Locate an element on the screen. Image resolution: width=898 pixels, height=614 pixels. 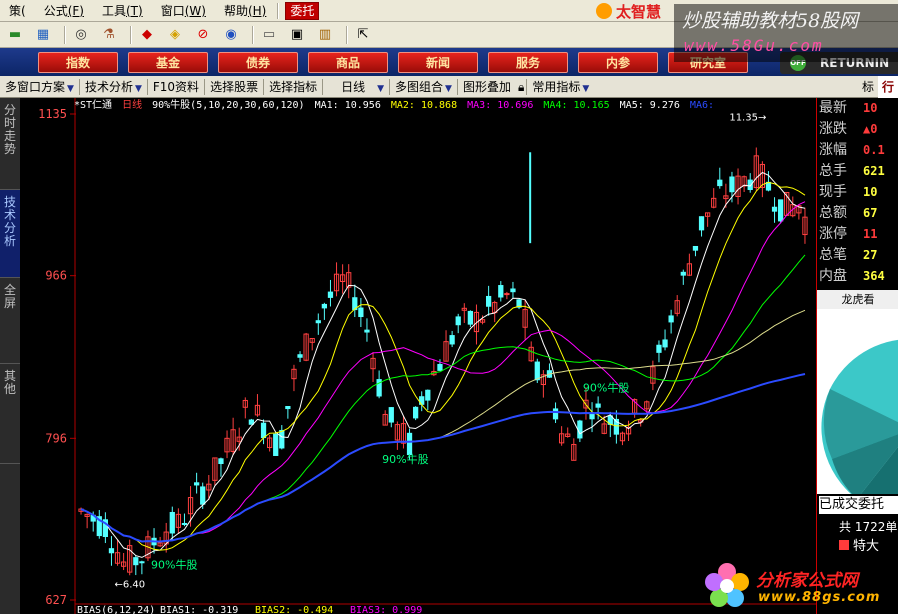
grid-icon: ▦ is located at coordinates (43, 35).